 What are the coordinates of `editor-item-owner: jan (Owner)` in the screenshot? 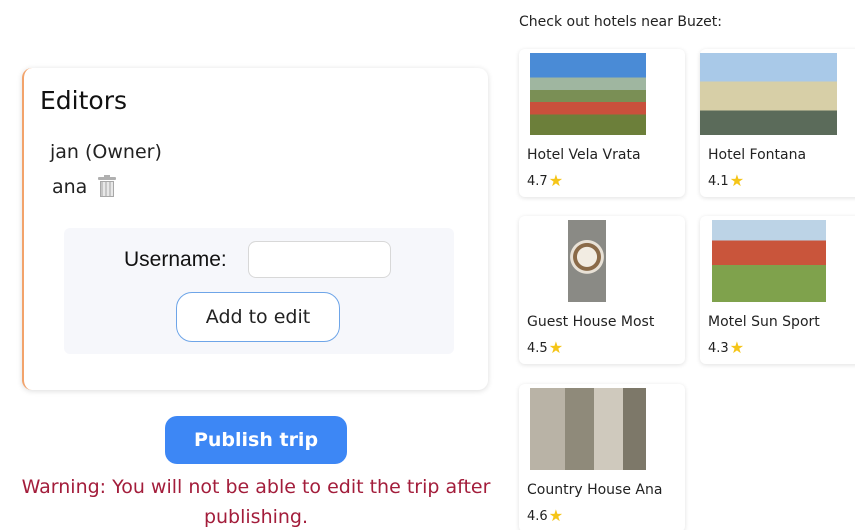 It's located at (106, 152).